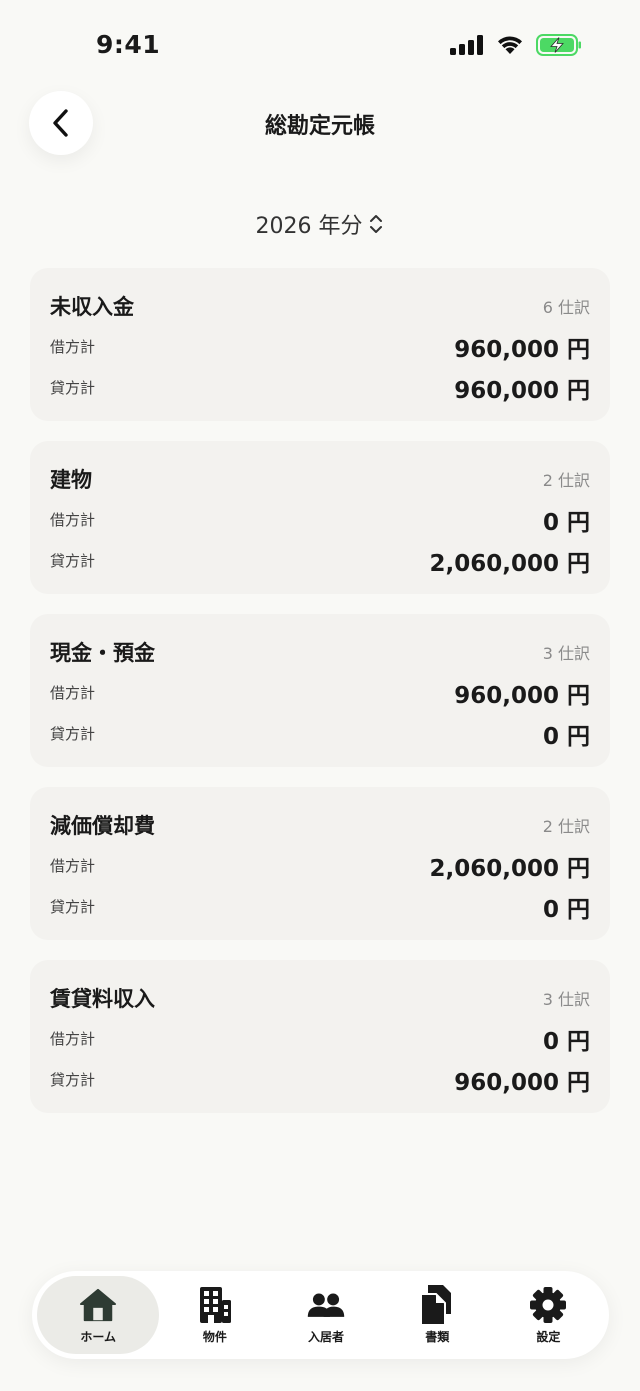  I want to click on credit-amount: 2,060,000 円, so click(509, 564).